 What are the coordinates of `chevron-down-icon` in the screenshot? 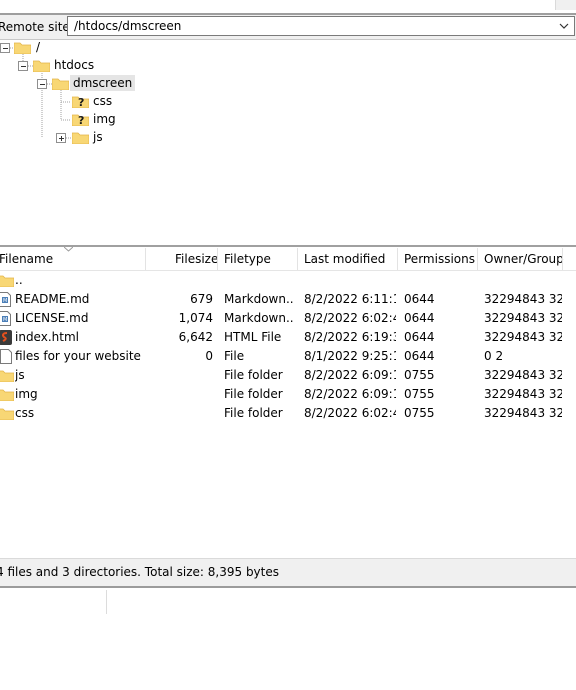 It's located at (564, 26).